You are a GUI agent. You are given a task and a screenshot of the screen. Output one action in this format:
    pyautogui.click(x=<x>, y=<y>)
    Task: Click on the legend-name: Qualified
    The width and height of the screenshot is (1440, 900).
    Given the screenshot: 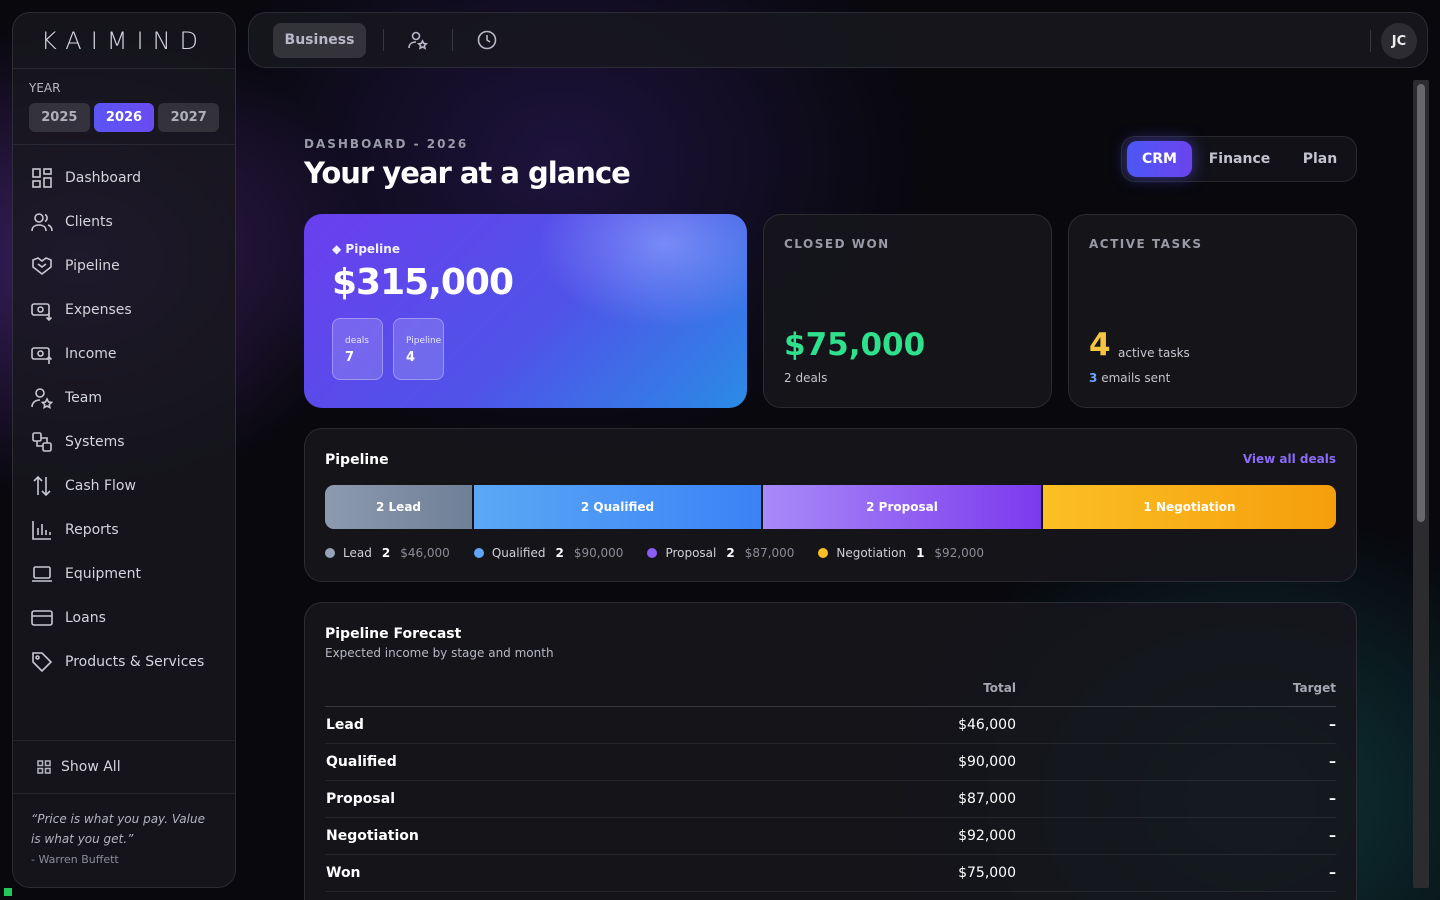 What is the action you would take?
    pyautogui.click(x=518, y=553)
    